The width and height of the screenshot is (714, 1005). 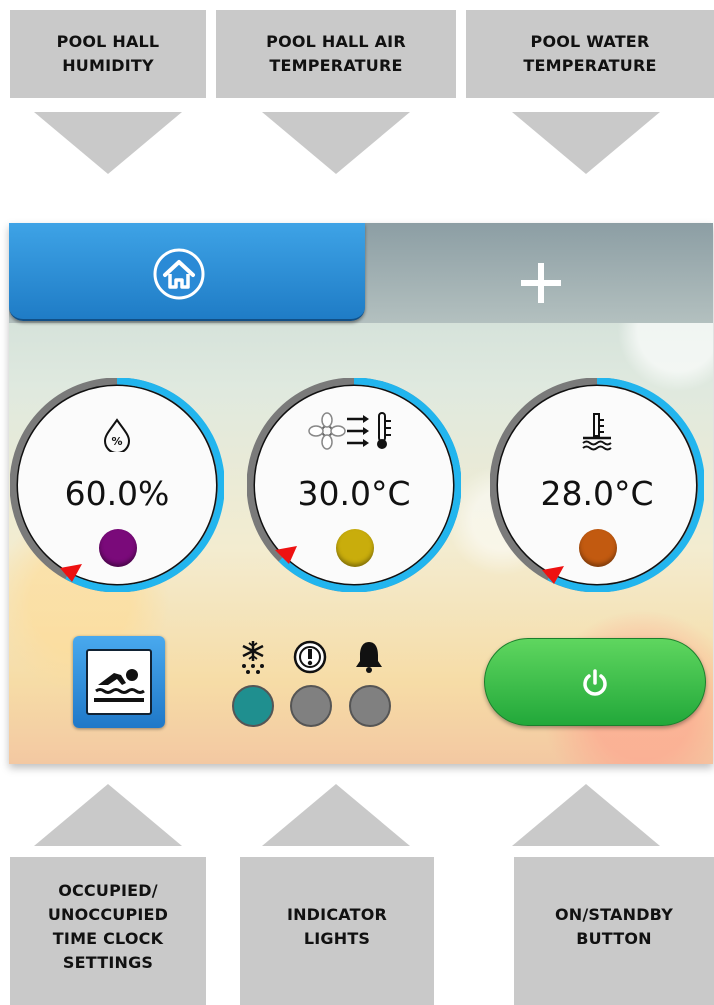 I want to click on callout-air-temperature-label: POOL HALL AIR TEMPERATURE, so click(x=336, y=53).